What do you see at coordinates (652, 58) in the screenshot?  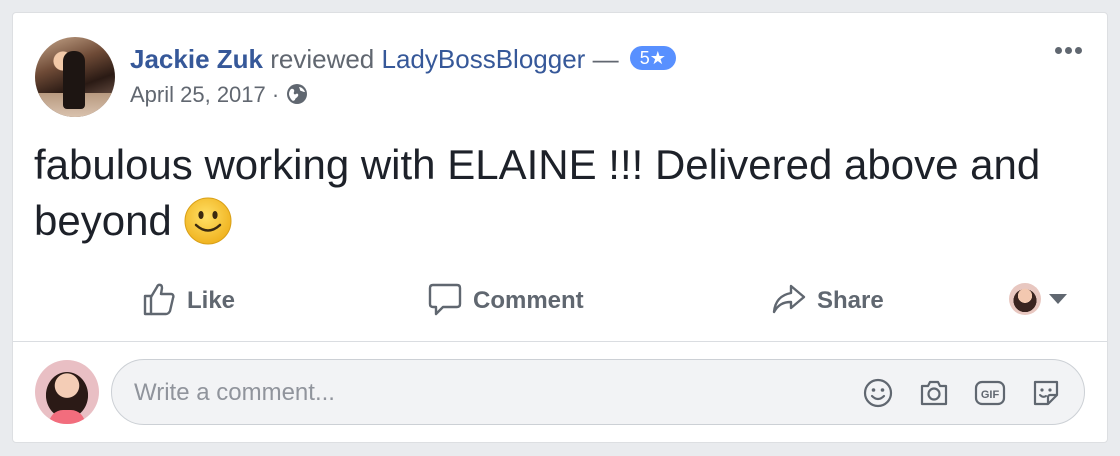 I see `rating-badge: 5★` at bounding box center [652, 58].